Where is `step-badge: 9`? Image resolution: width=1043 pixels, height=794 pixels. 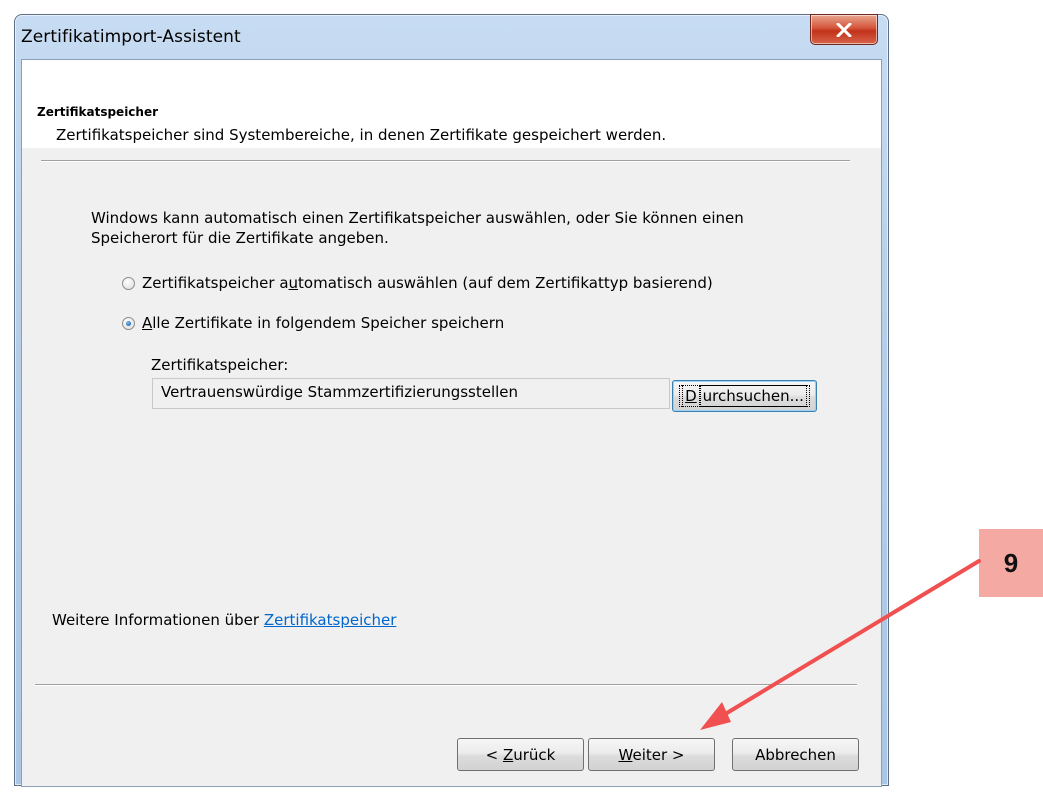 step-badge: 9 is located at coordinates (1011, 563).